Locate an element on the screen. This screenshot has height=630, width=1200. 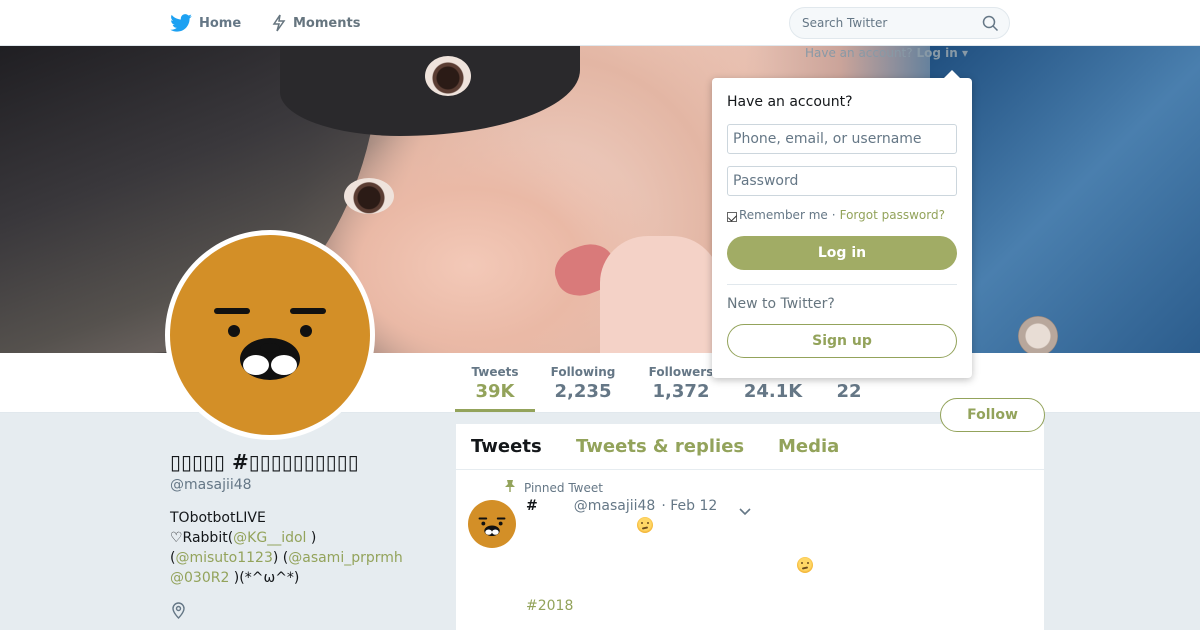
nav-home-label: Home is located at coordinates (220, 23).